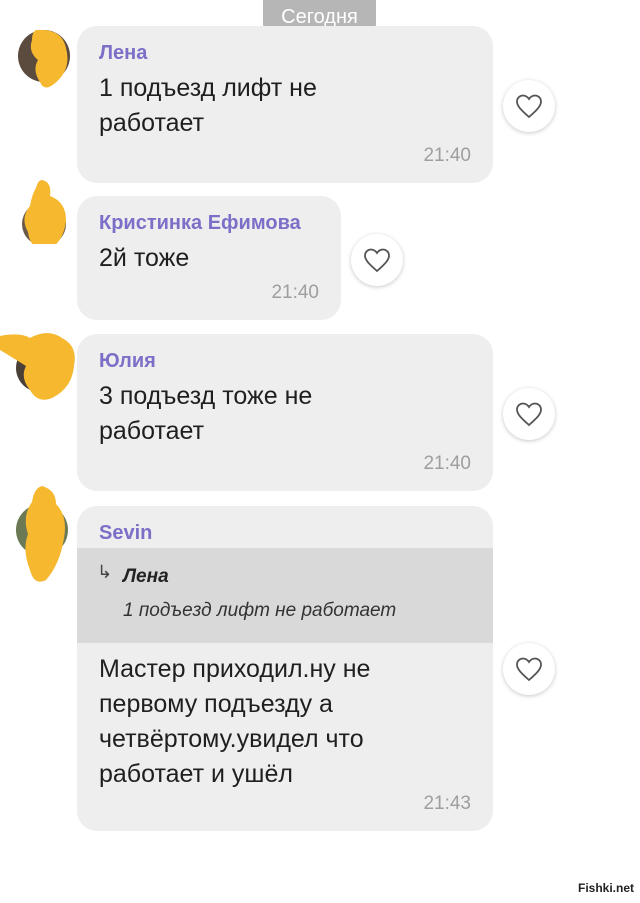  What do you see at coordinates (206, 413) in the screenshot?
I see `message-text: 3 подъезд тоже не работает` at bounding box center [206, 413].